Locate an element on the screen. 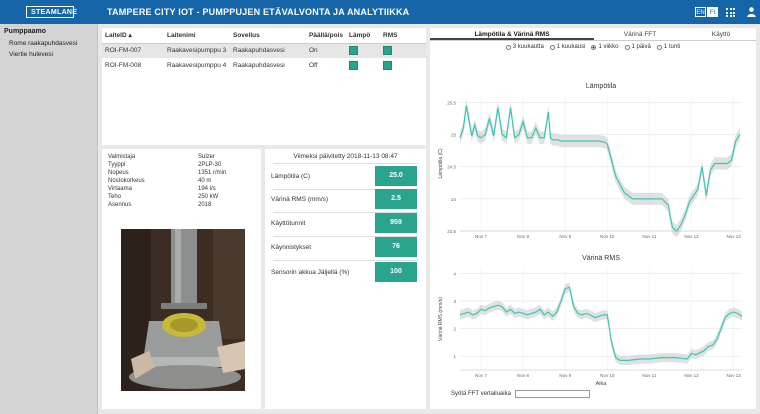 This screenshot has width=760, height=414. chart-tabs: Lämpötila & Värinä RMS Värinä FFT Käyttö is located at coordinates (593, 34).